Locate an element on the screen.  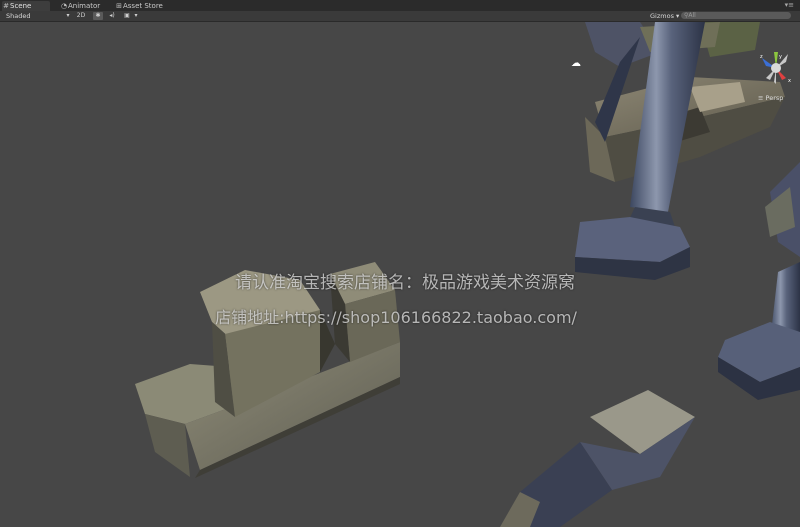
projection-label: ≡ Persp is located at coordinates (770, 98).